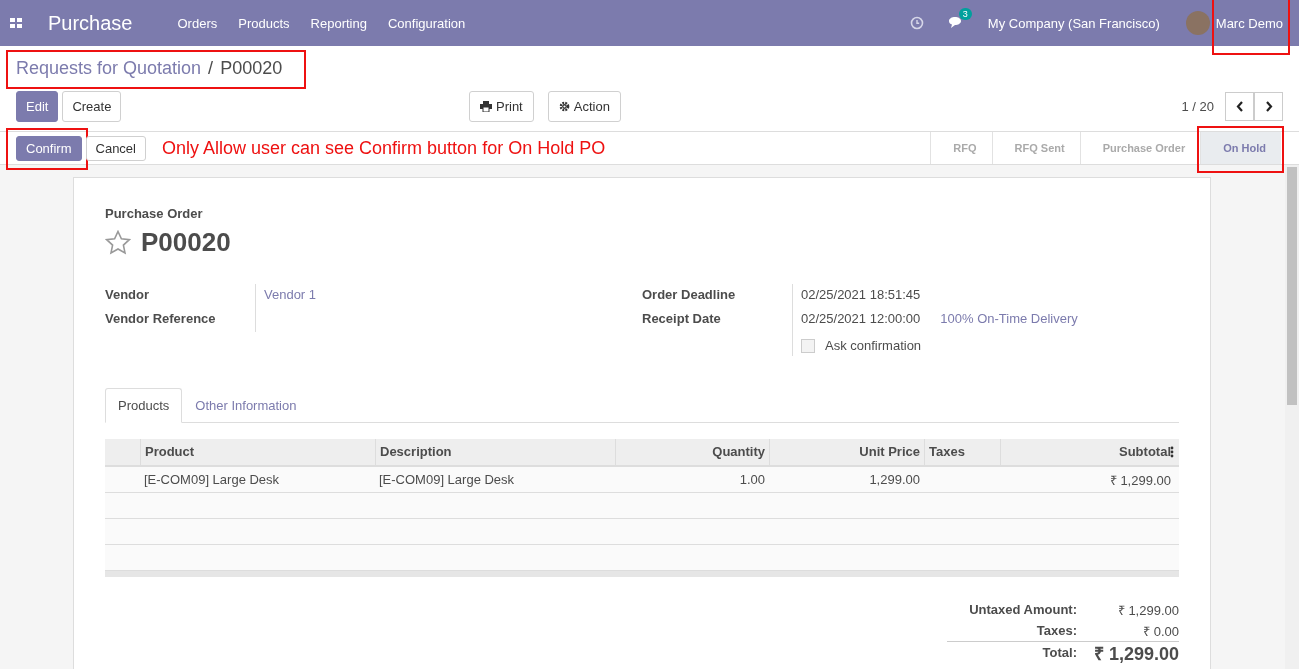 This screenshot has height=669, width=1299. Describe the element at coordinates (689, 295) in the screenshot. I see `field-label: Order Deadline` at that location.